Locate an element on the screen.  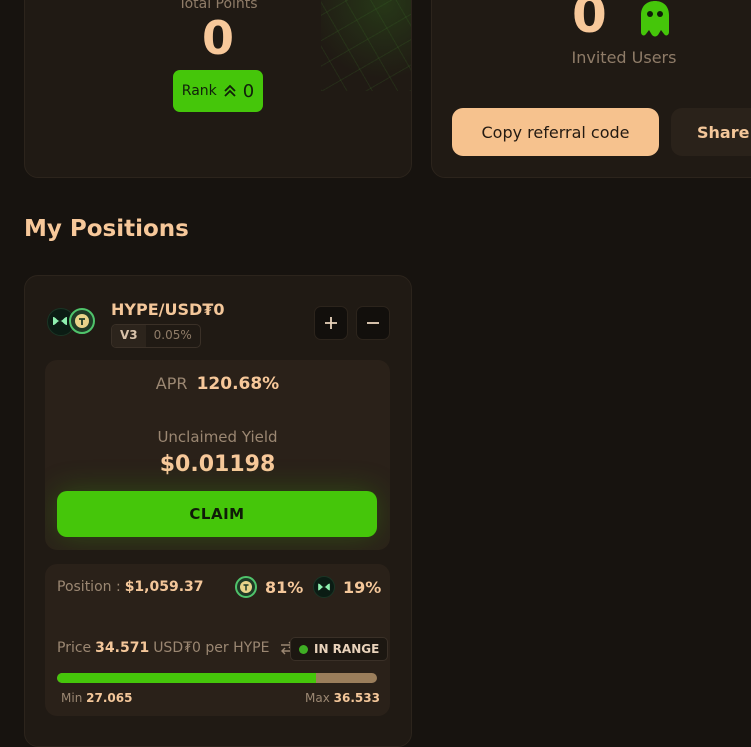
fee-tier-label: 0.05% is located at coordinates (172, 335).